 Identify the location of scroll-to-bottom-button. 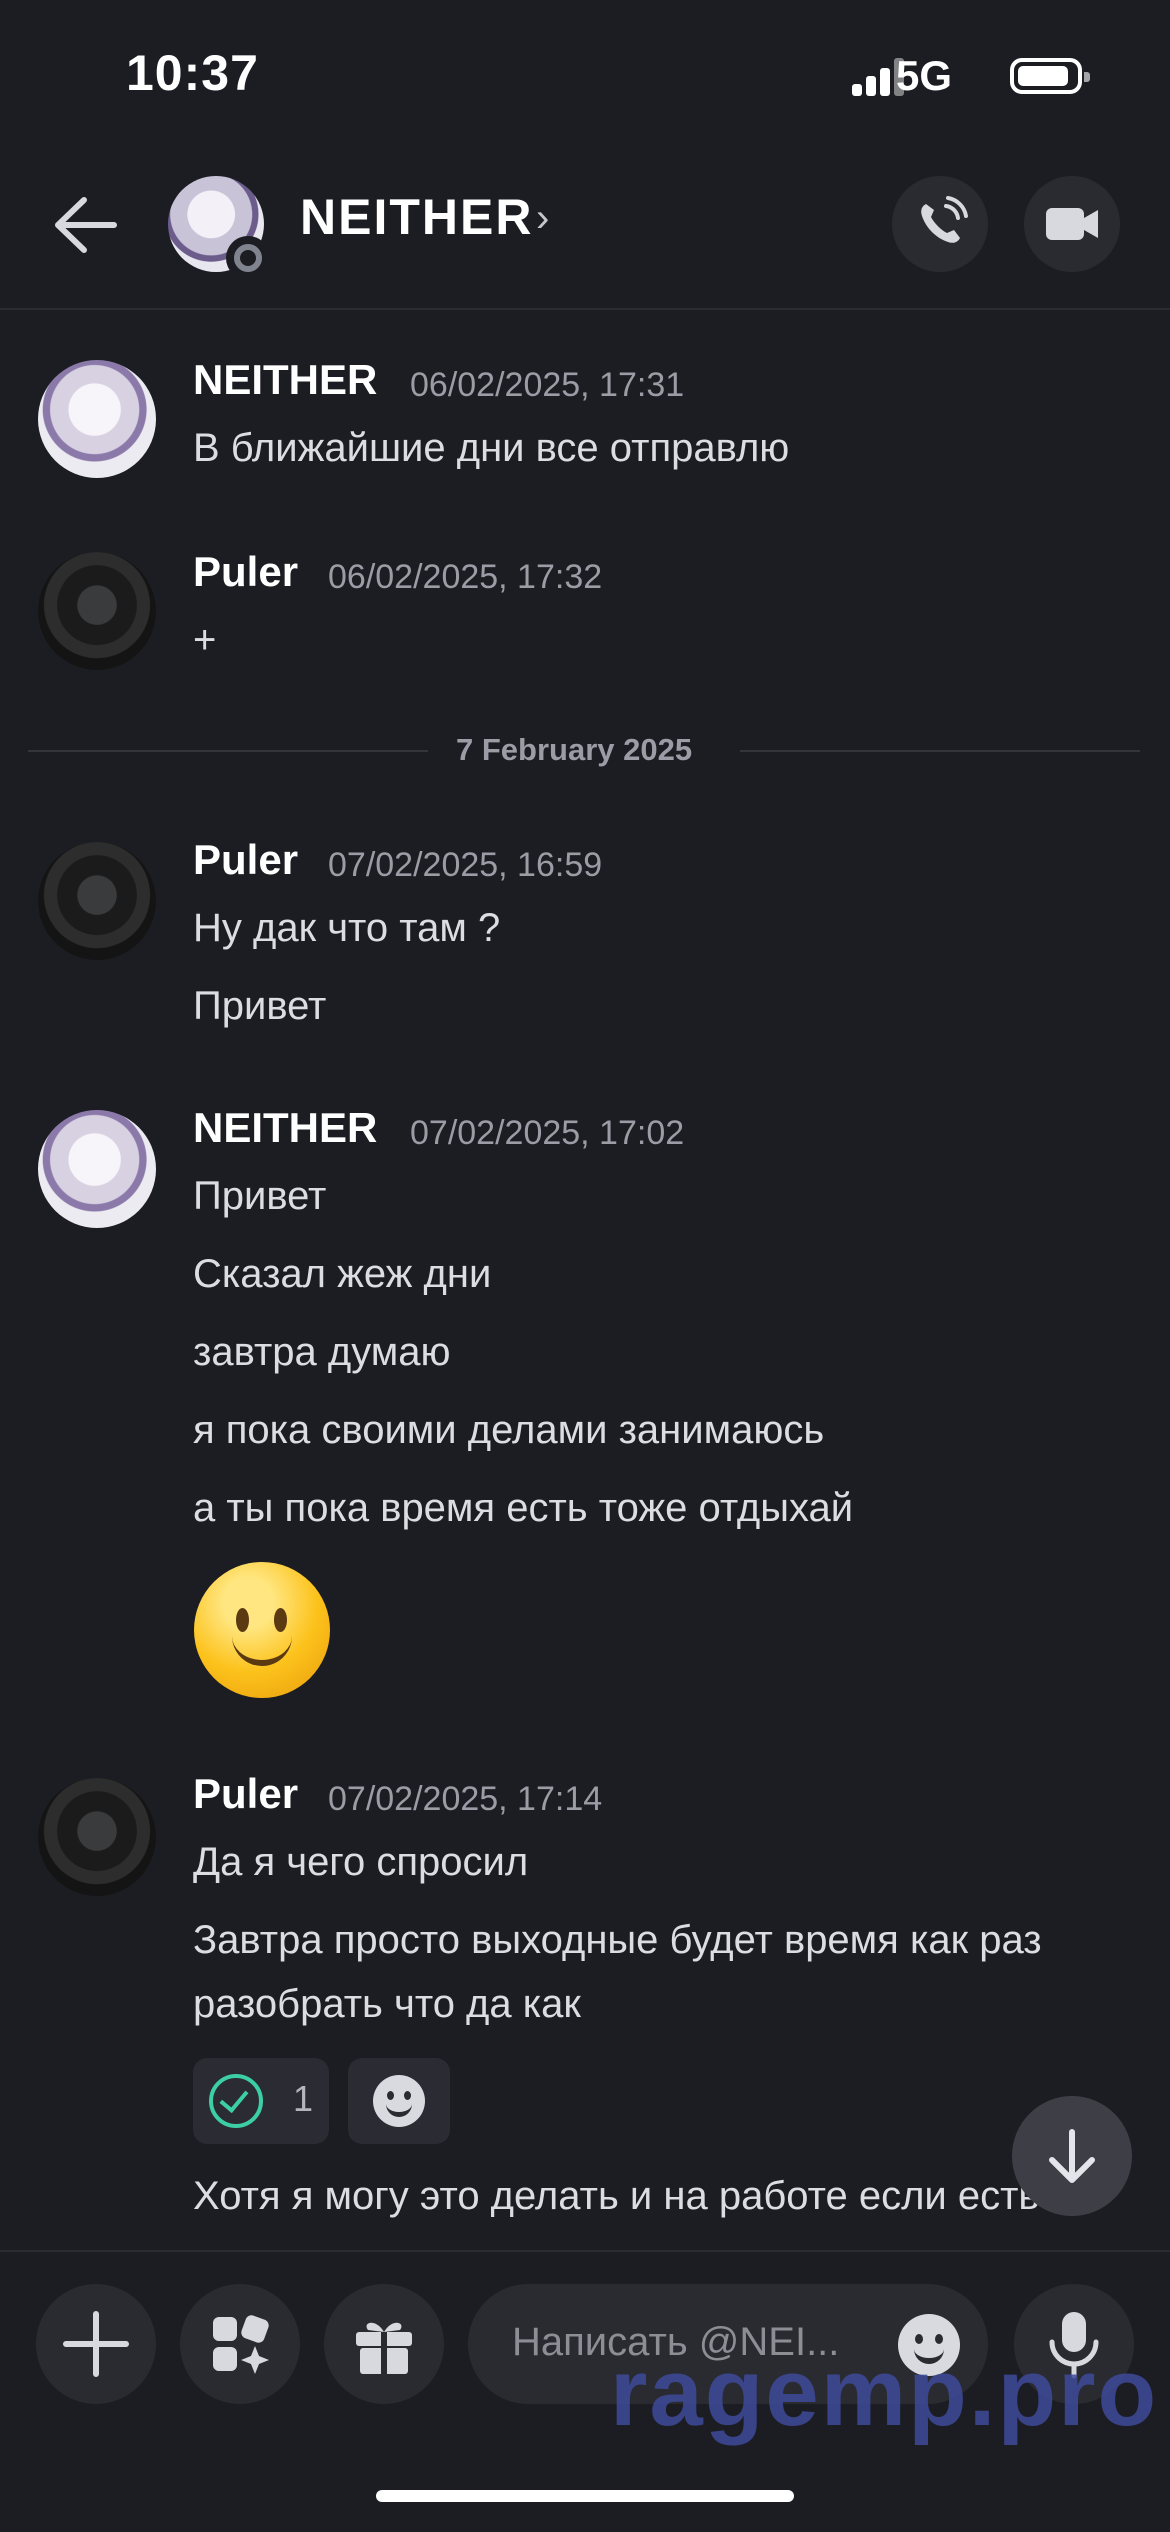
(1072, 2156).